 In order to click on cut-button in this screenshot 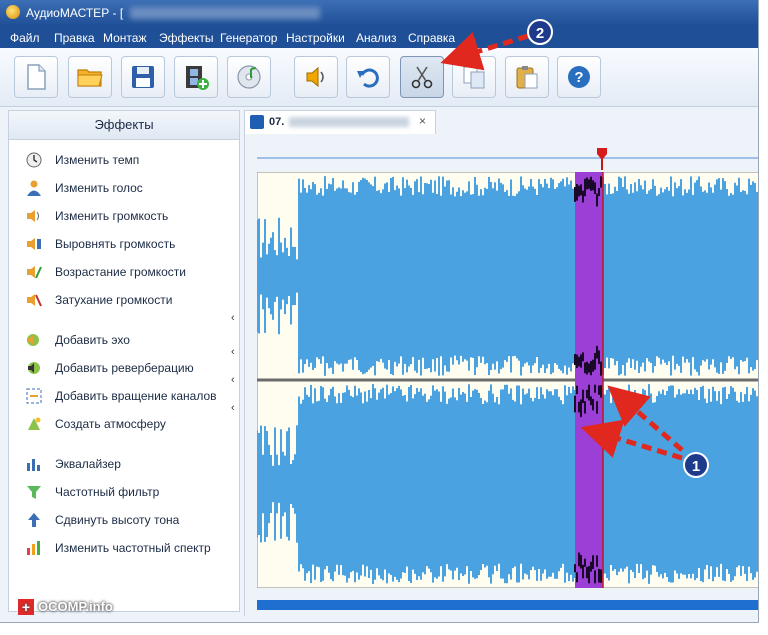, I will do `click(422, 77)`.